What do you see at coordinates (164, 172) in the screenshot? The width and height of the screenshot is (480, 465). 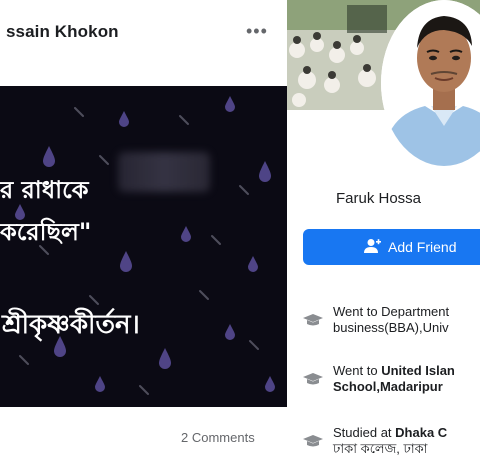 I see `blurred-text-patch` at bounding box center [164, 172].